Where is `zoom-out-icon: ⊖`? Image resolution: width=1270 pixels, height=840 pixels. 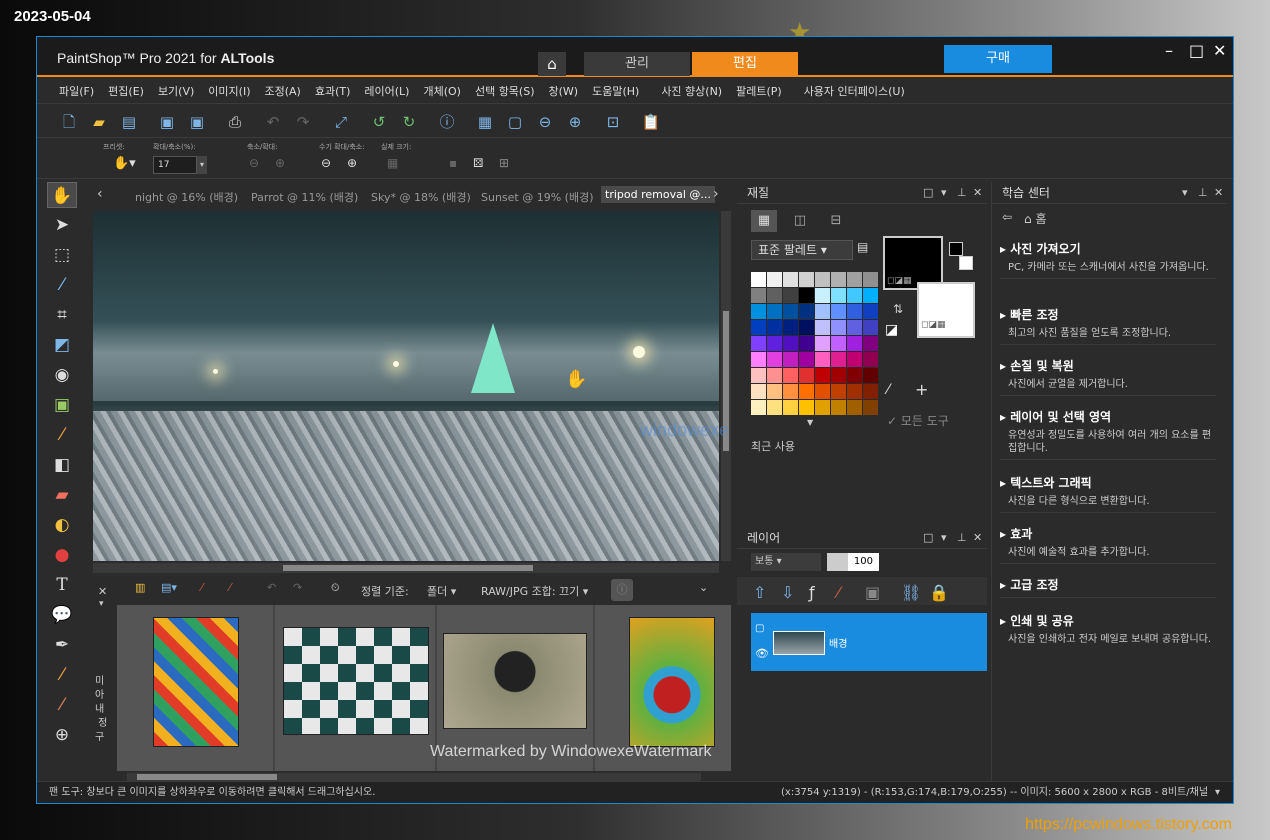
zoom-out-icon: ⊖ is located at coordinates (545, 122).